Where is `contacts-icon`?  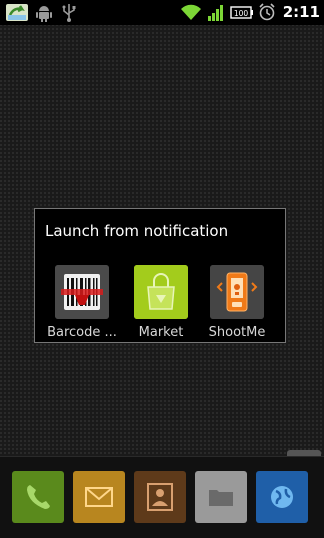
contacts-icon is located at coordinates (160, 497).